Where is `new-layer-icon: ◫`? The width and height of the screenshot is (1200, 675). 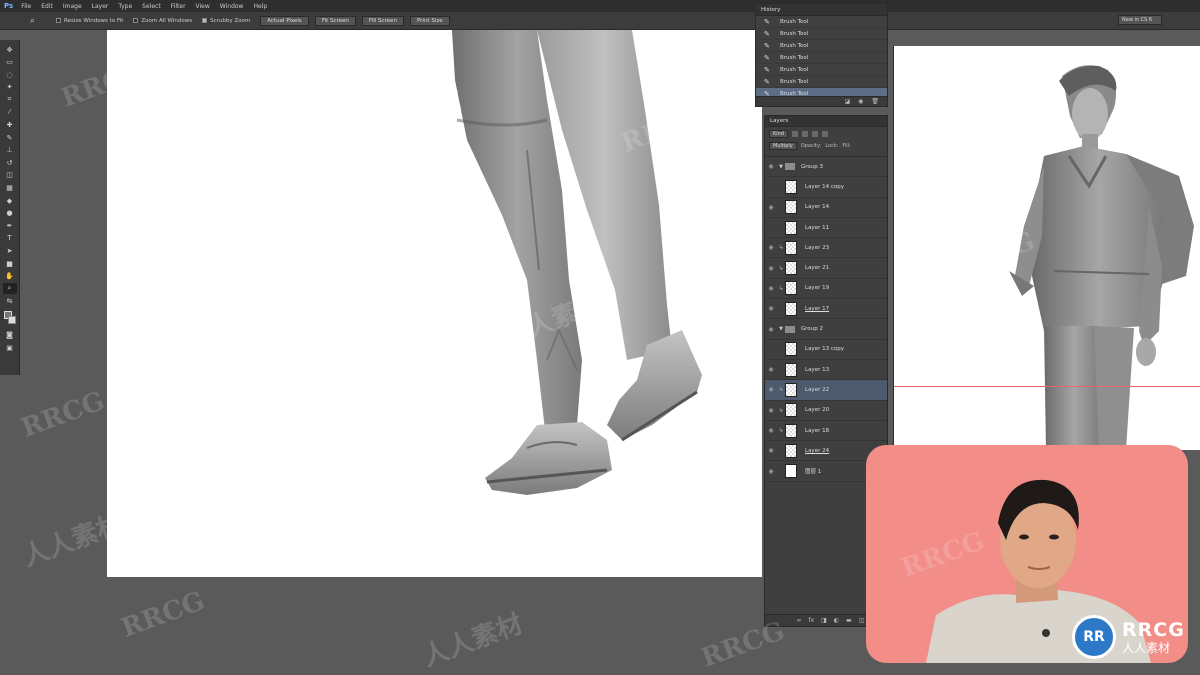 new-layer-icon: ◫ is located at coordinates (862, 620).